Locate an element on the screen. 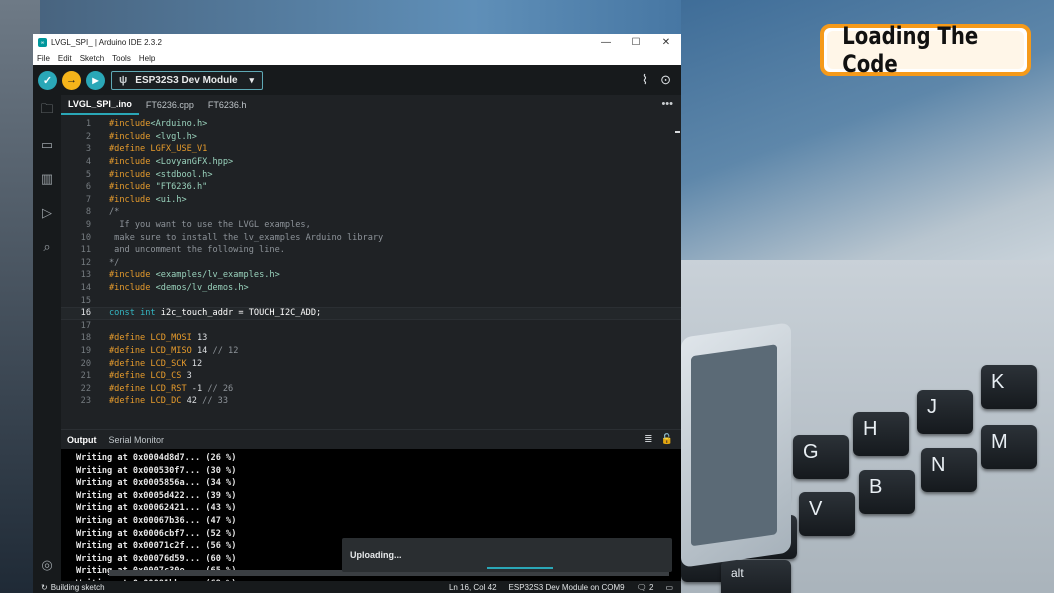 This screenshot has width=1054, height=593. spinner-icon: ↻ is located at coordinates (44, 587).